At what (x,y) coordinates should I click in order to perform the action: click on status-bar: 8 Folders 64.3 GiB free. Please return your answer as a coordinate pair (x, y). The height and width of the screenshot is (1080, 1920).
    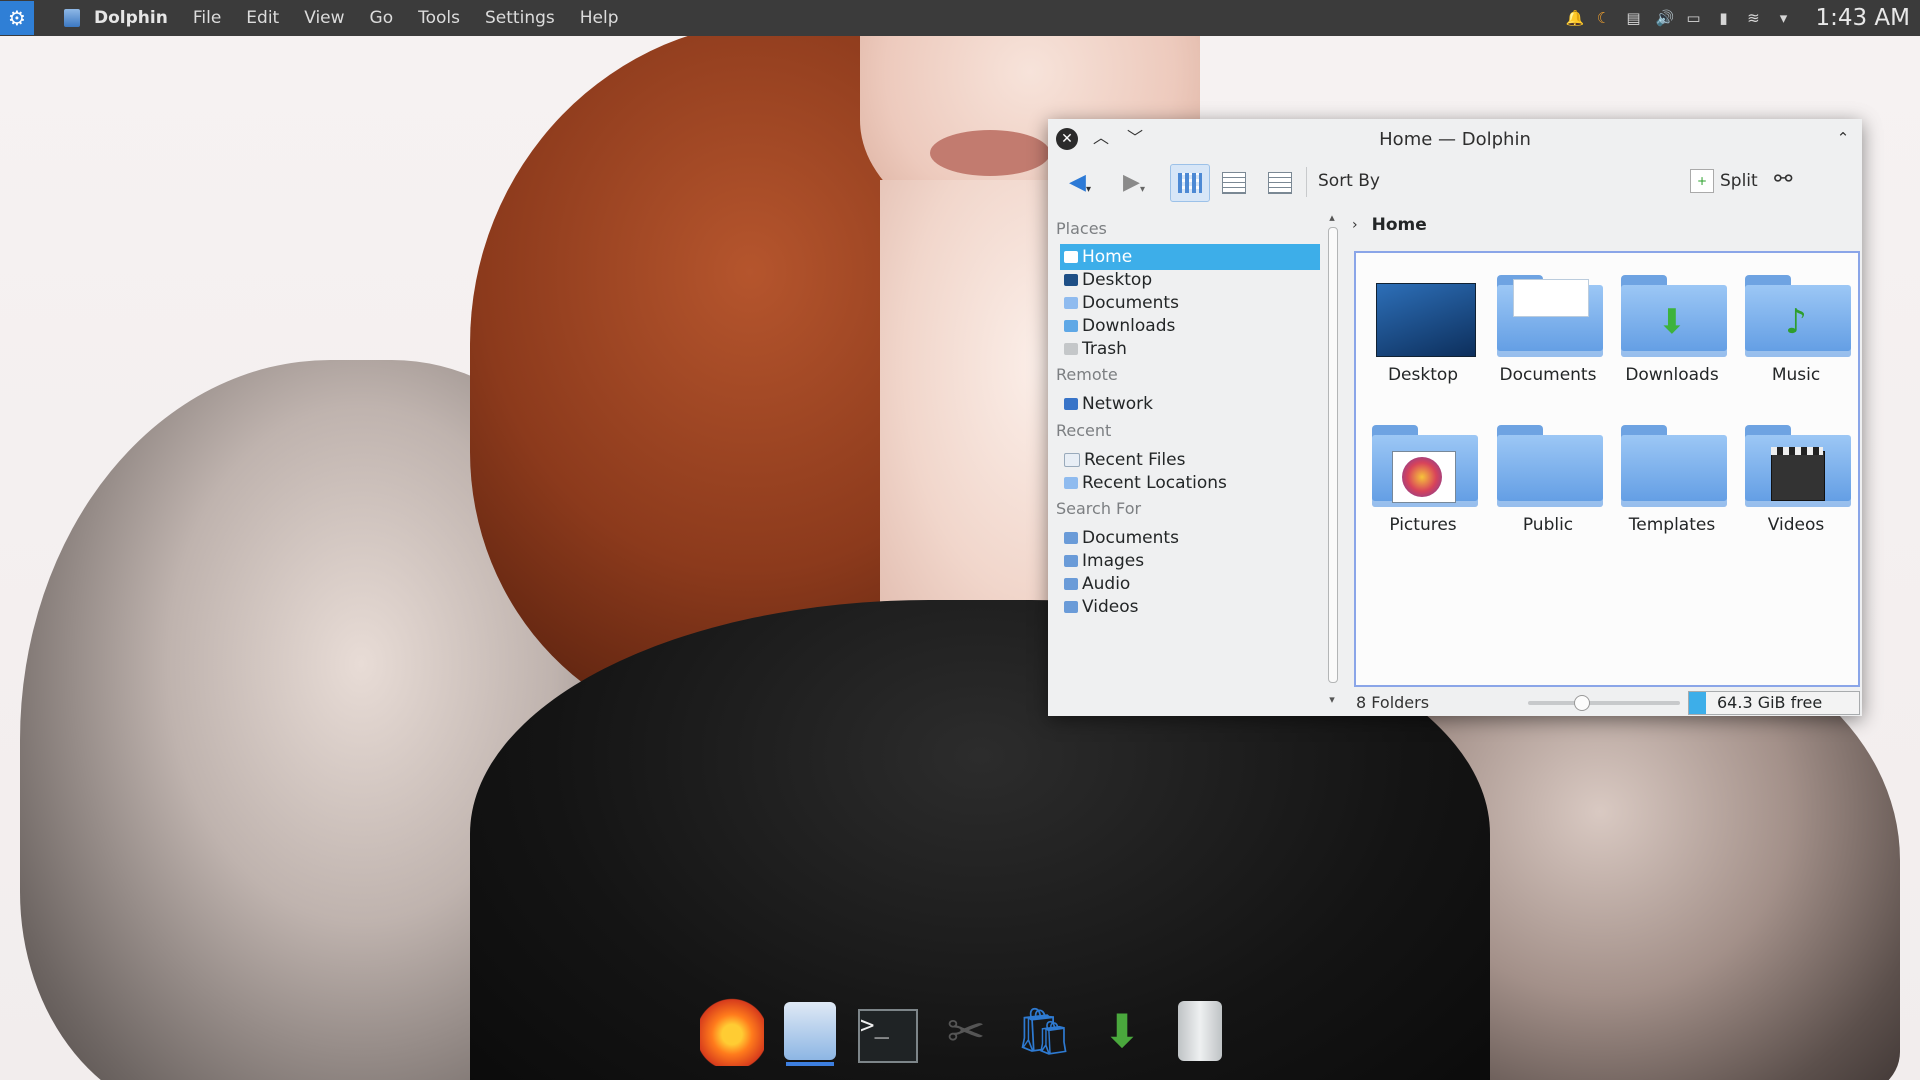
    Looking at the image, I should click on (1605, 702).